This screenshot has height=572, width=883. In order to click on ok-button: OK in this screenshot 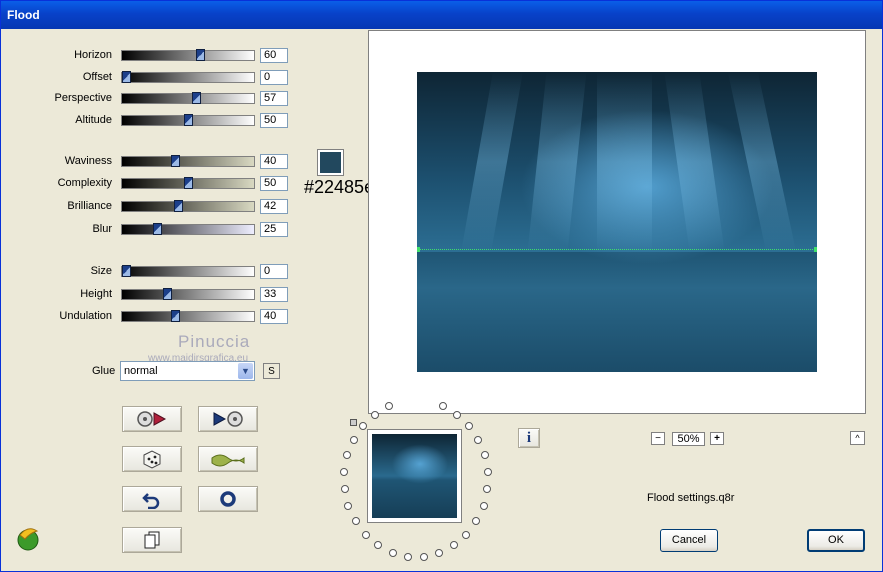, I will do `click(836, 540)`.